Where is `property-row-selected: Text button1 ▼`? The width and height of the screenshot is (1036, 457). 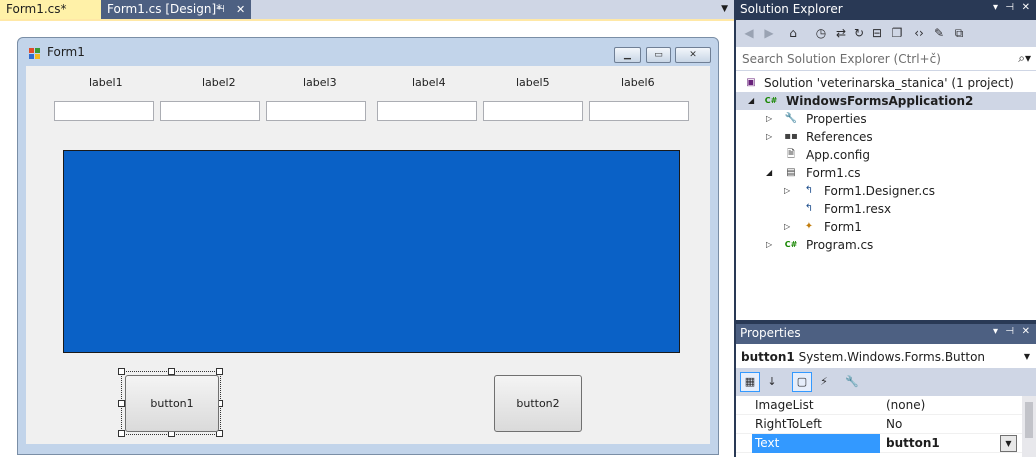 property-row-selected: Text button1 ▼ is located at coordinates (886, 443).